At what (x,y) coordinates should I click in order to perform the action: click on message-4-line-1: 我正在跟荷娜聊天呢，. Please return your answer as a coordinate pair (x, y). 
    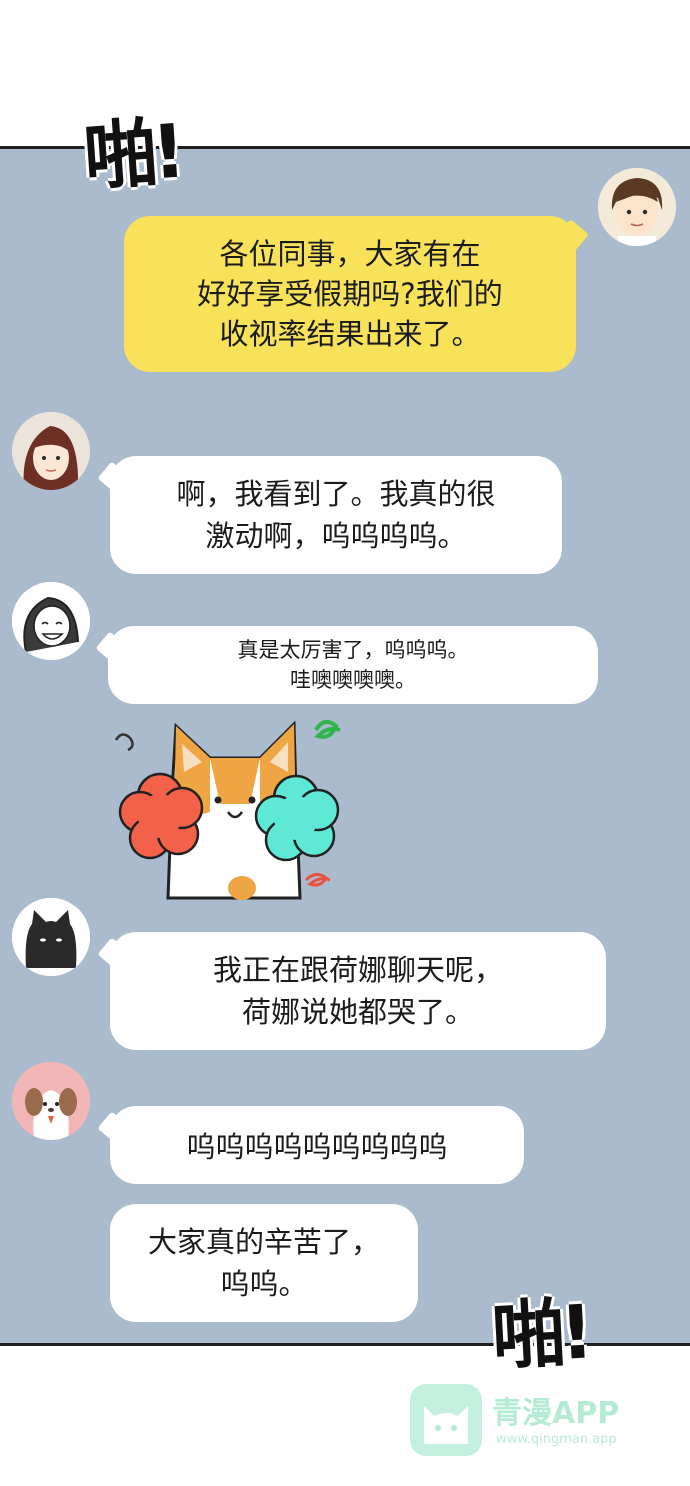
    Looking at the image, I should click on (357, 970).